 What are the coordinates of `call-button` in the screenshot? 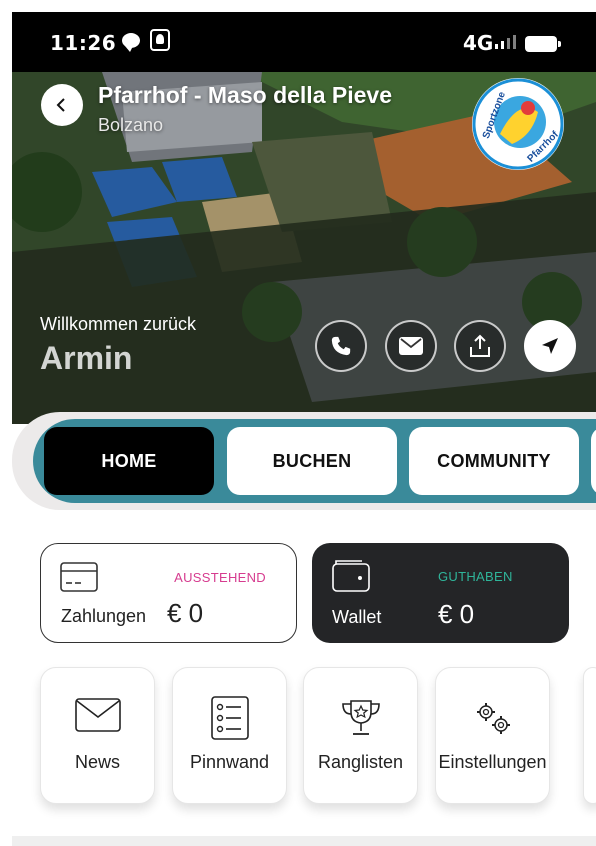 It's located at (341, 346).